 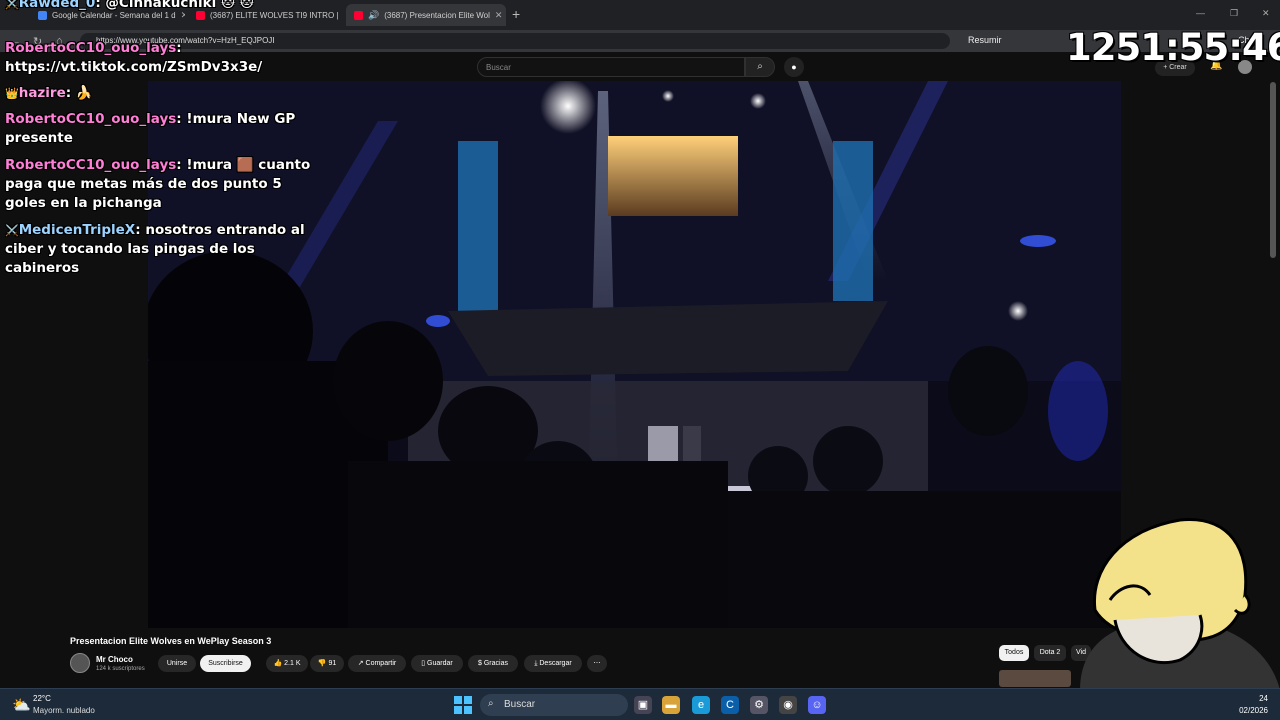 What do you see at coordinates (759, 705) in the screenshot?
I see `settings-icon: ⚙` at bounding box center [759, 705].